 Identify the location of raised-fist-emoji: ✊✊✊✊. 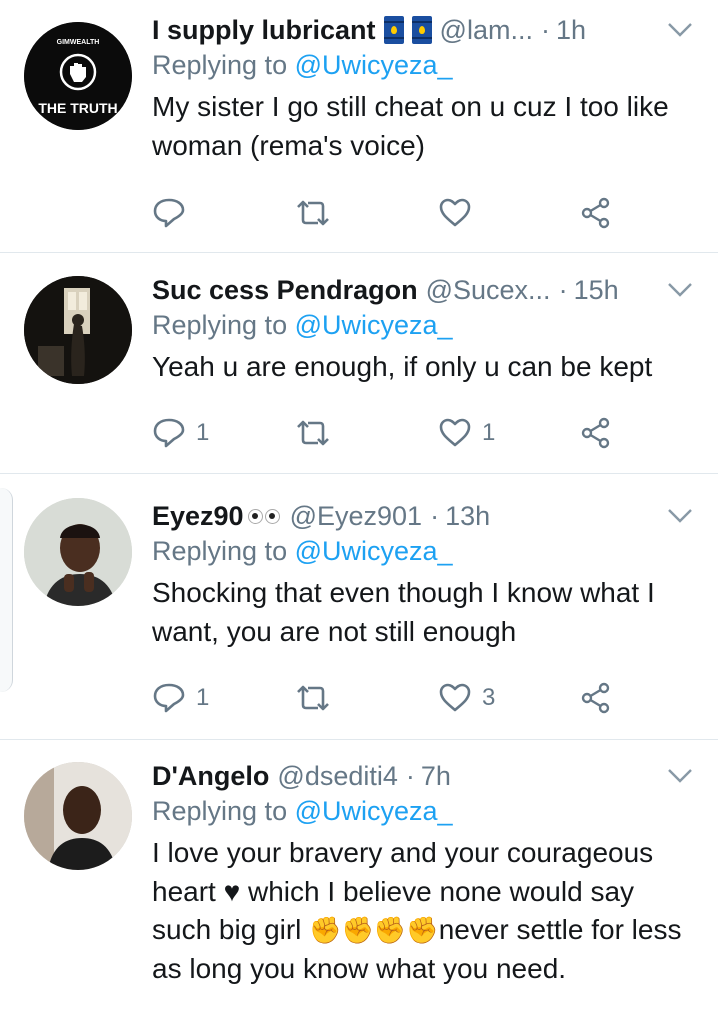
(374, 930).